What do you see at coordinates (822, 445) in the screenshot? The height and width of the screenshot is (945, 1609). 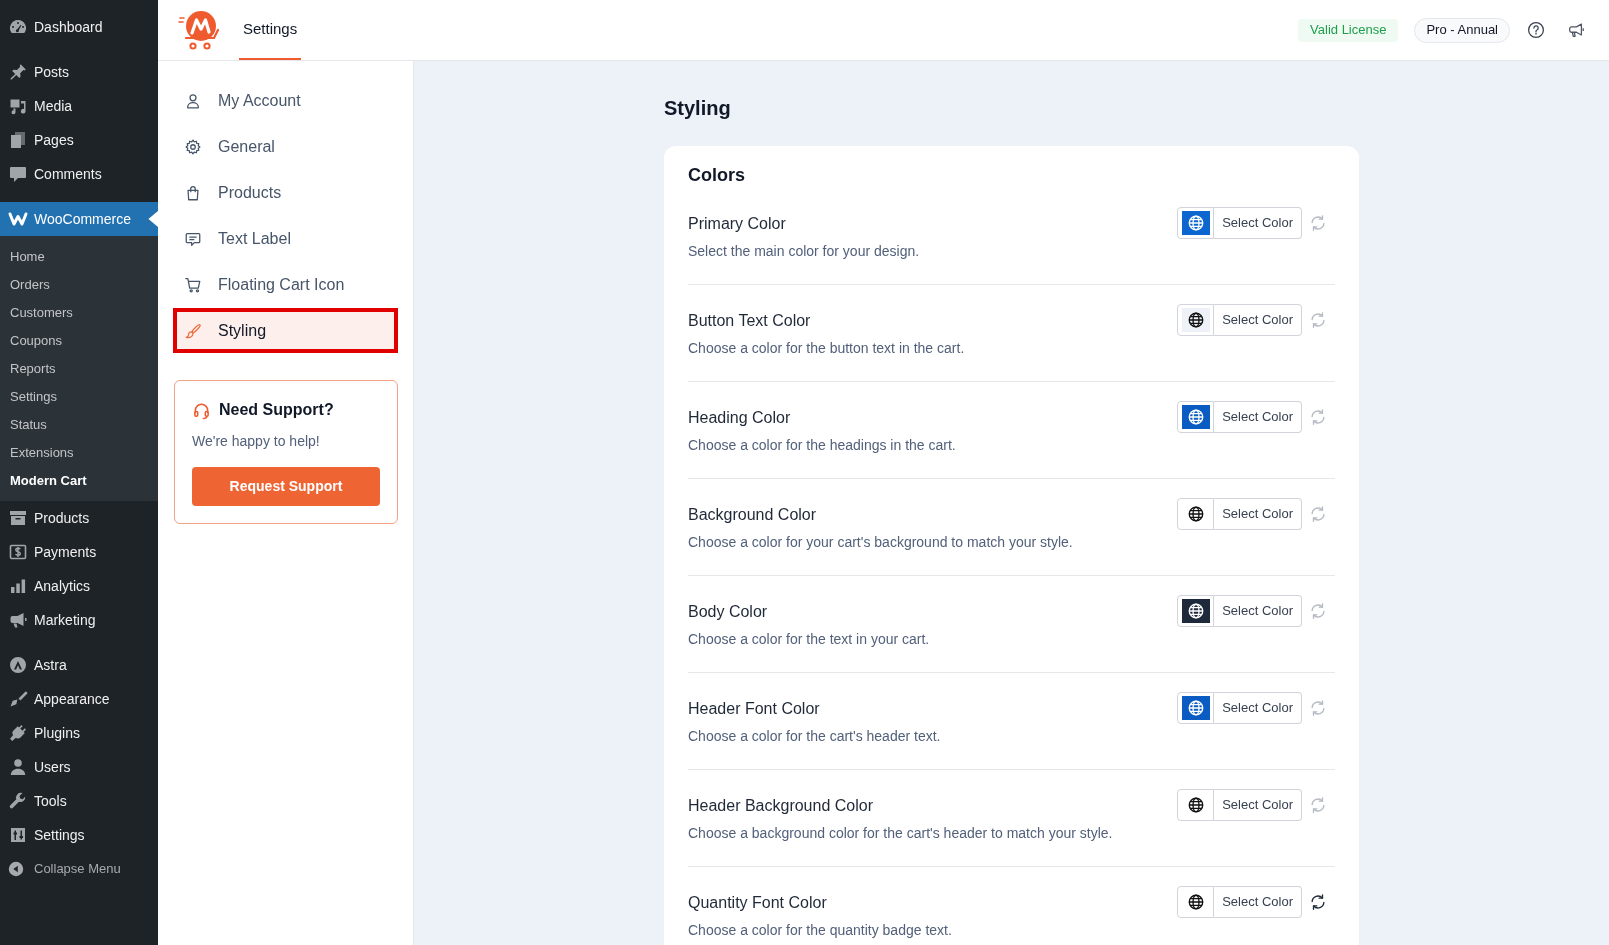 I see `setting-description: Choose a color for the headings in the cart.` at bounding box center [822, 445].